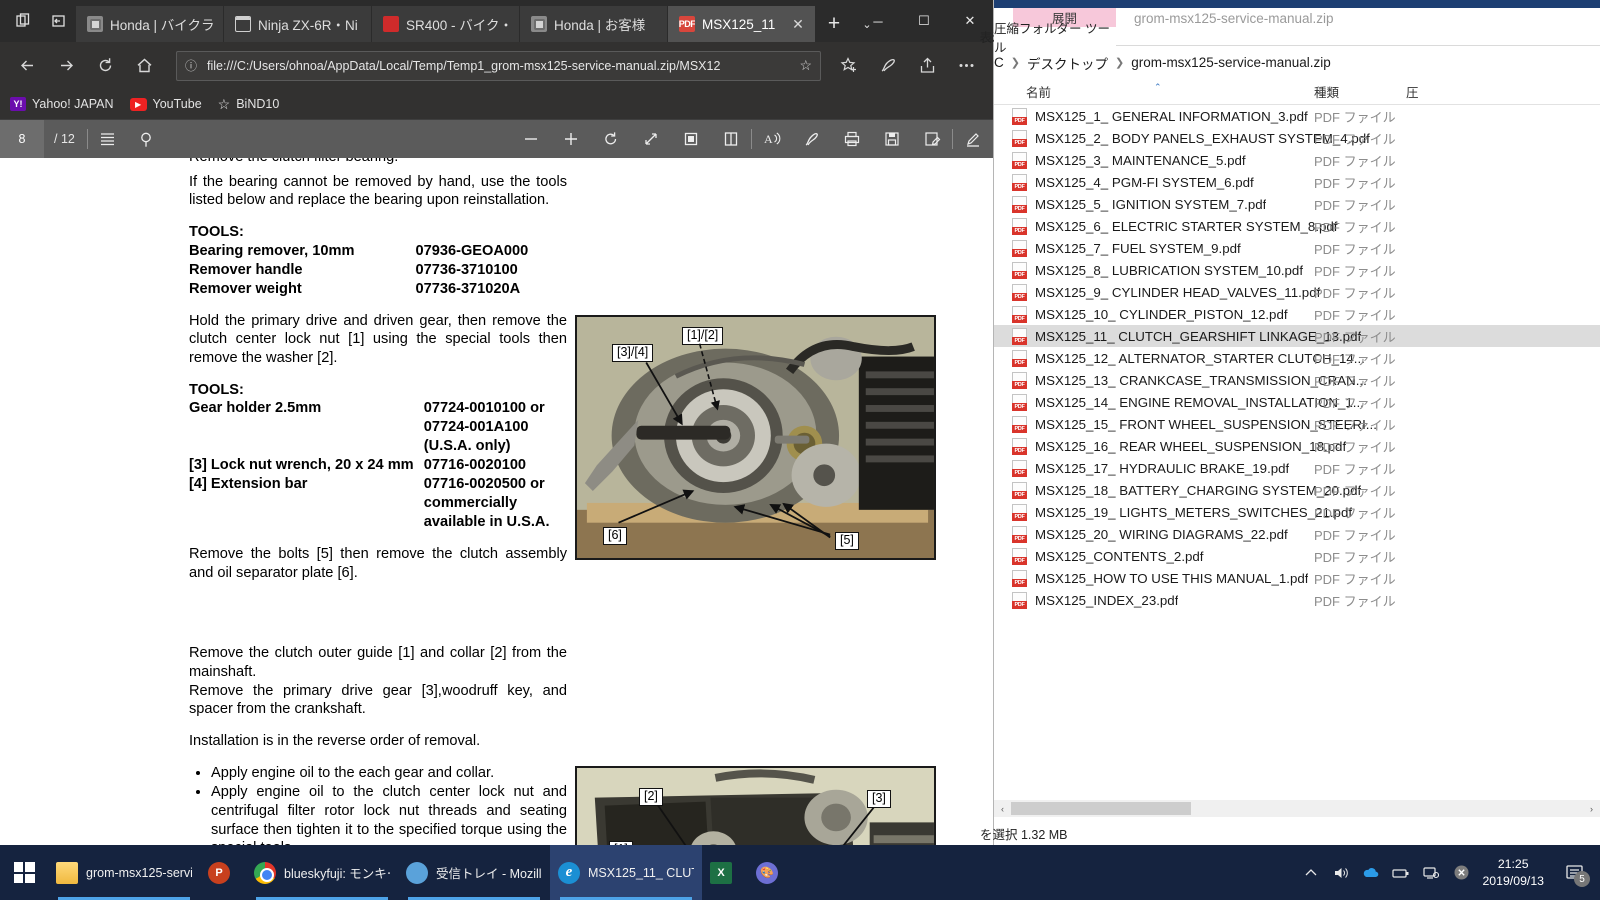 The image size is (1600, 900). Describe the element at coordinates (1341, 872) in the screenshot. I see `volume-icon` at that location.